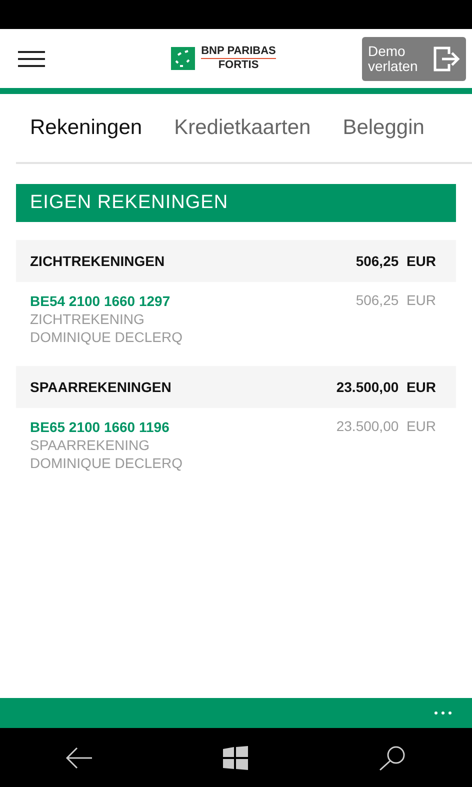 The height and width of the screenshot is (787, 472). Describe the element at coordinates (242, 128) in the screenshot. I see `tab: Kredietkaarten` at that location.